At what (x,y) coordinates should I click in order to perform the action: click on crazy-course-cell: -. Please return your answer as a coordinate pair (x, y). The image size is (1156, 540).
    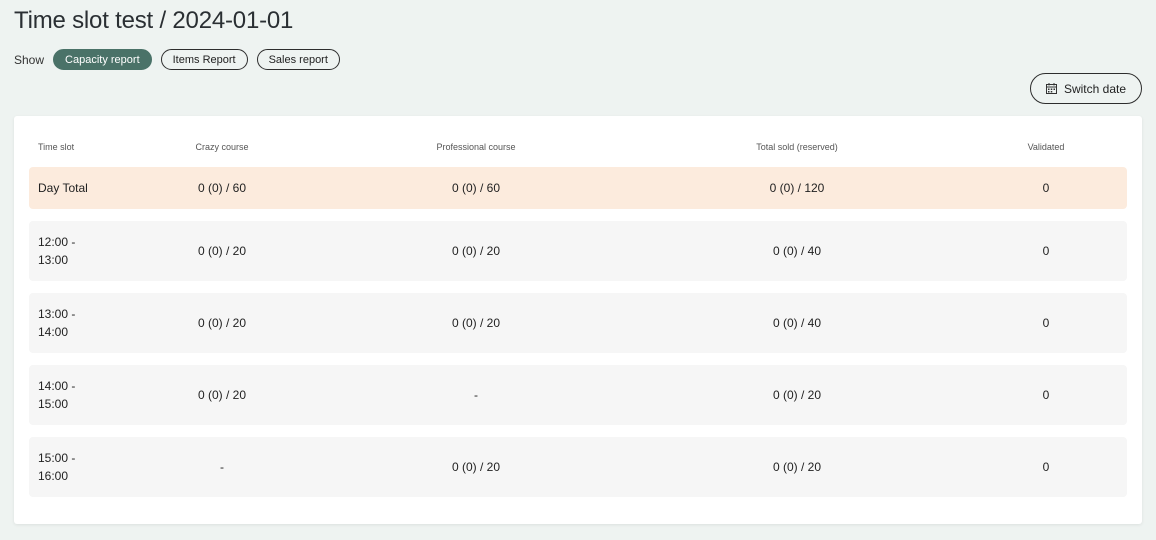
    Looking at the image, I should click on (222, 467).